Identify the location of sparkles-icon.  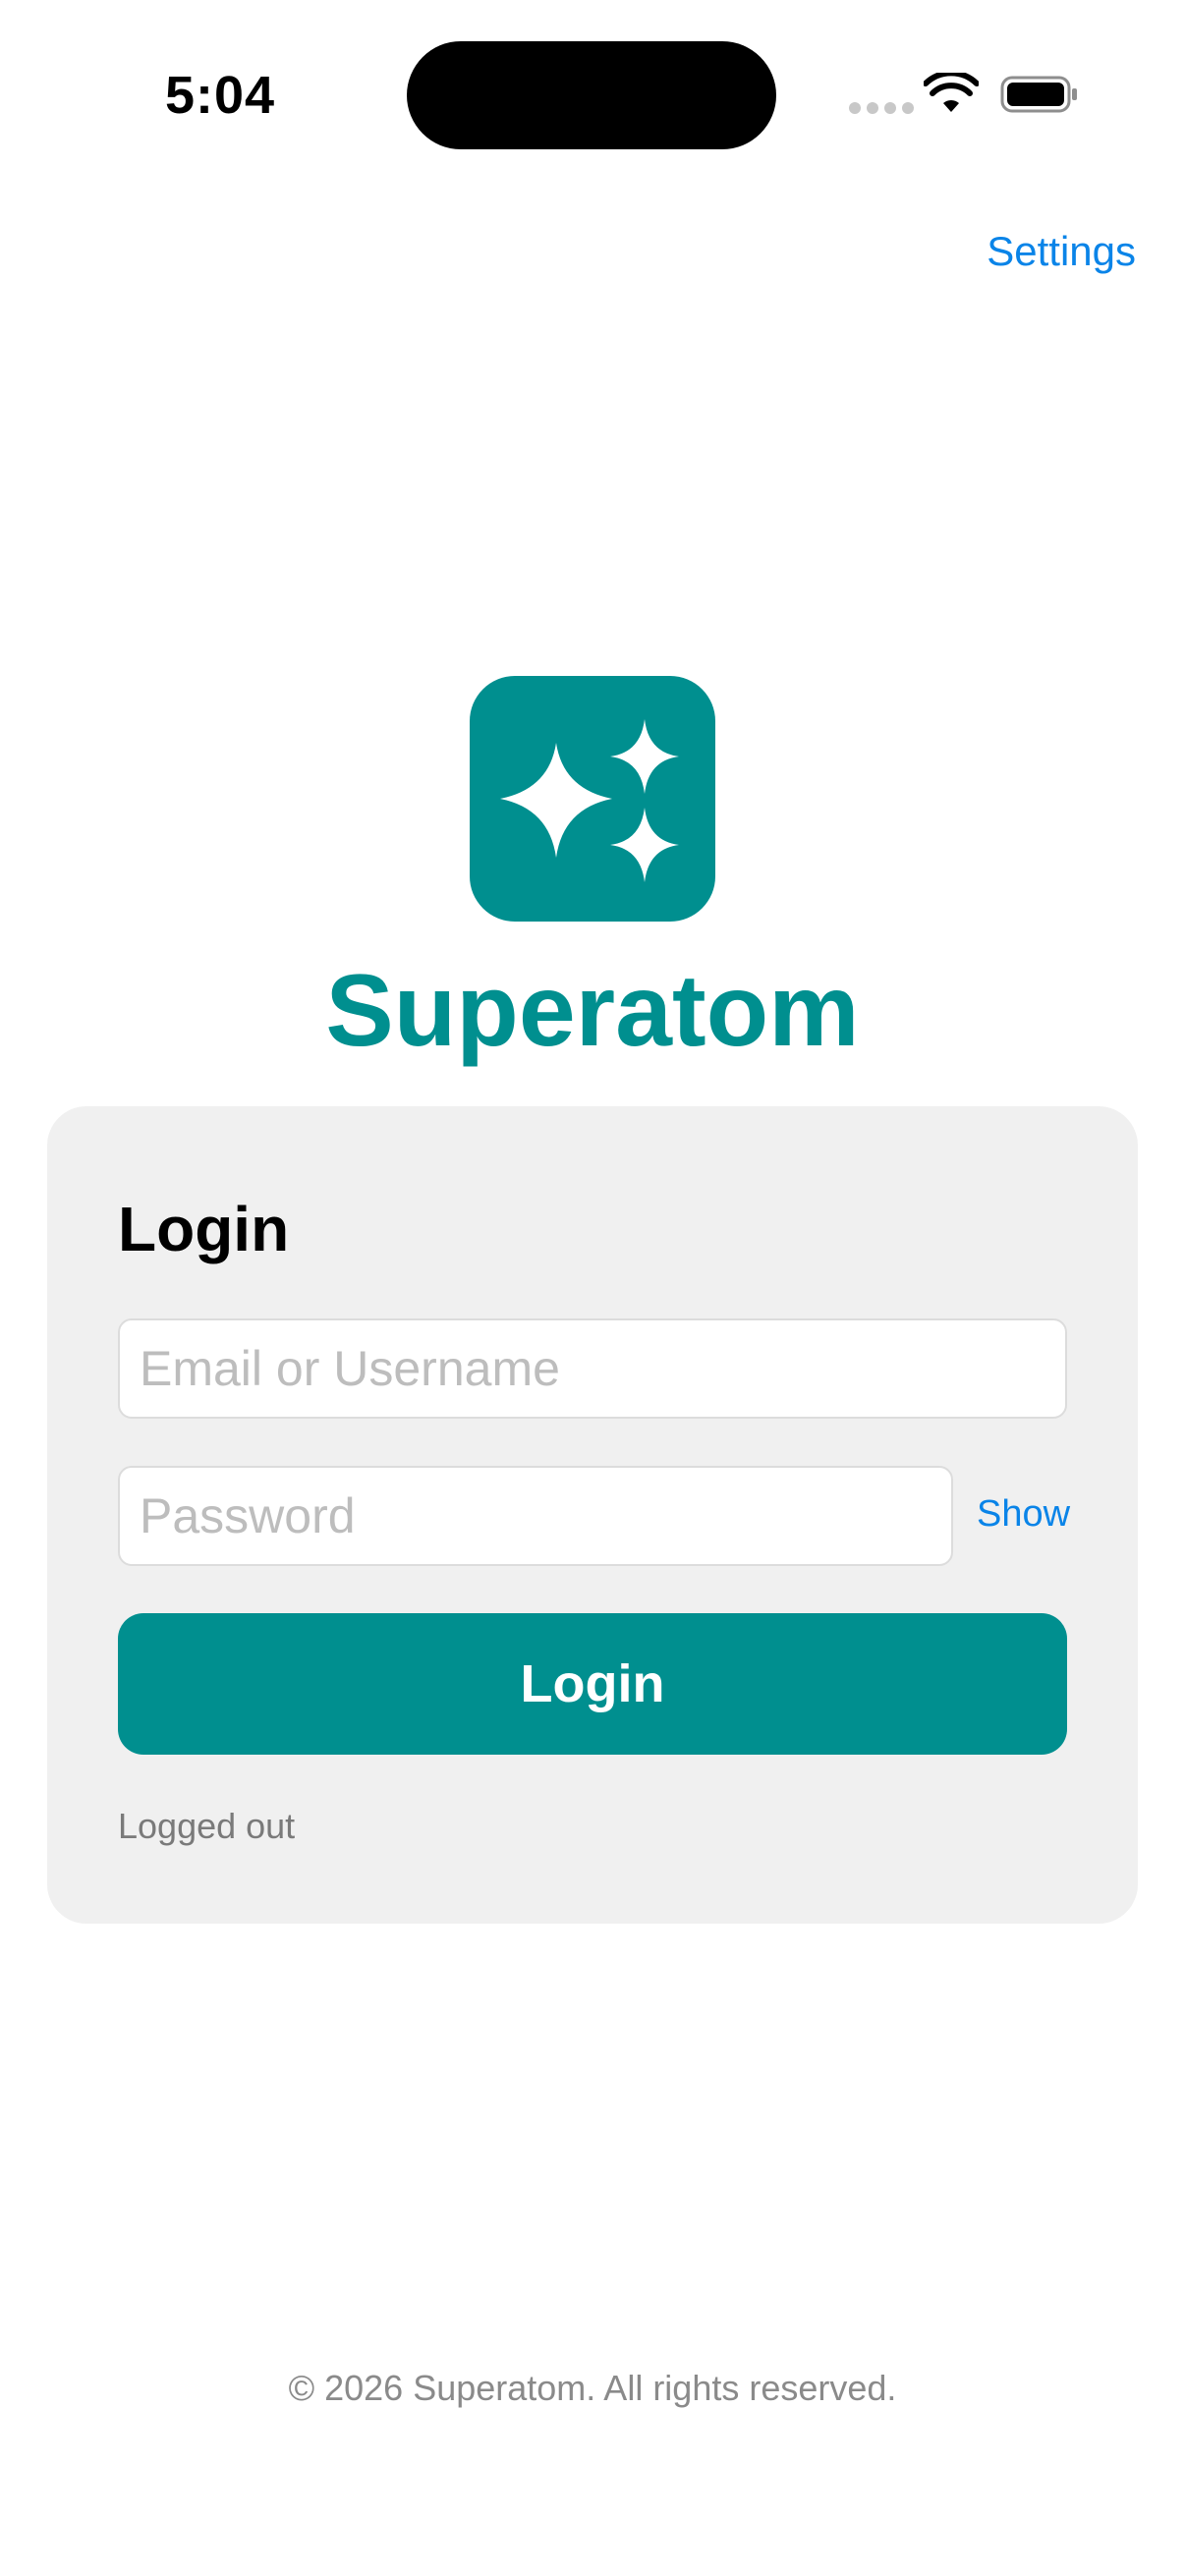
(590, 800).